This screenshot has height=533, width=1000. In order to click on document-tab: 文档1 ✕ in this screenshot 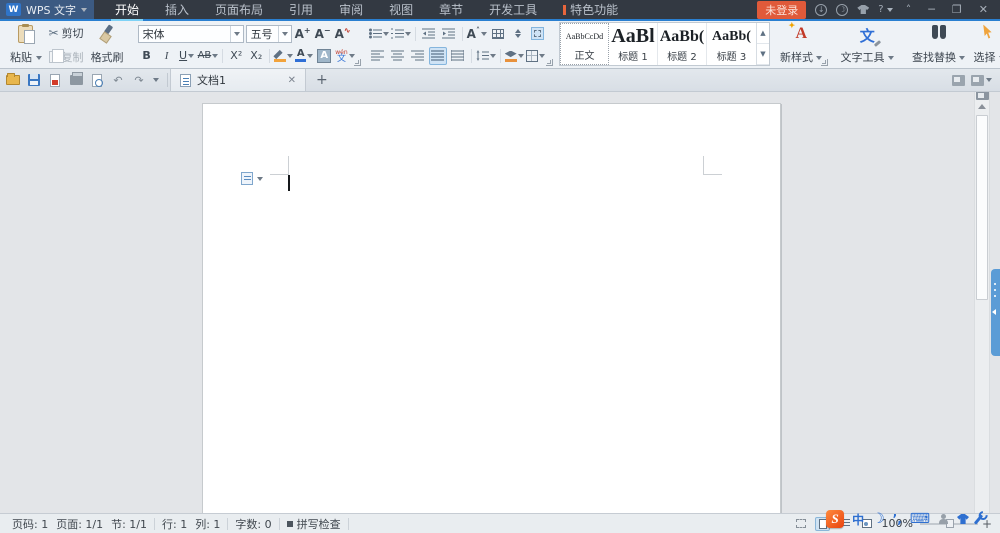, I will do `click(238, 80)`.